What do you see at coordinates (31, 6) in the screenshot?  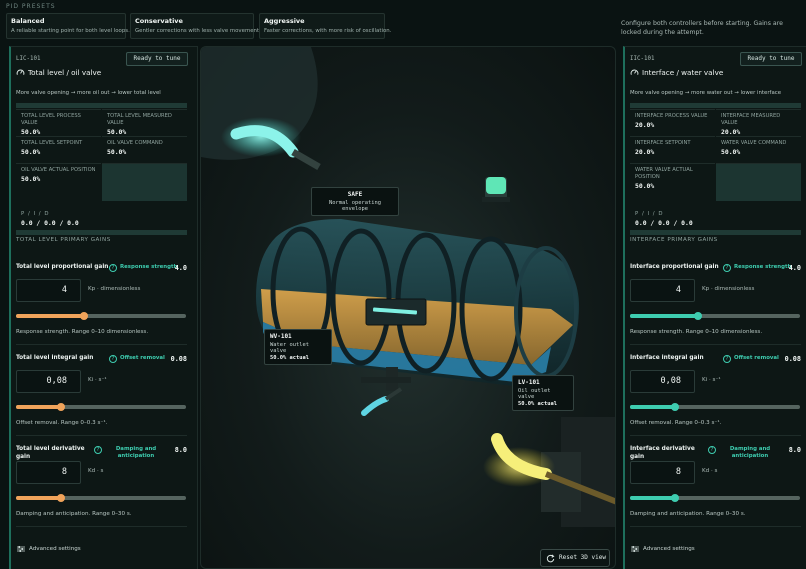 I see `presets-title: PID PRESETS` at bounding box center [31, 6].